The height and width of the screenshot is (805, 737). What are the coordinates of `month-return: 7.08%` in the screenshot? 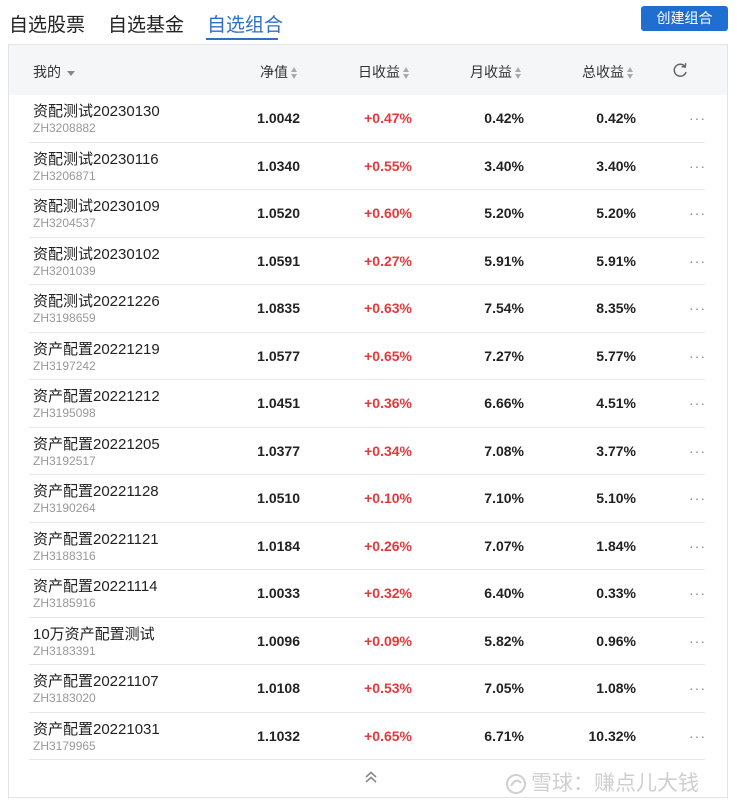 It's located at (504, 450).